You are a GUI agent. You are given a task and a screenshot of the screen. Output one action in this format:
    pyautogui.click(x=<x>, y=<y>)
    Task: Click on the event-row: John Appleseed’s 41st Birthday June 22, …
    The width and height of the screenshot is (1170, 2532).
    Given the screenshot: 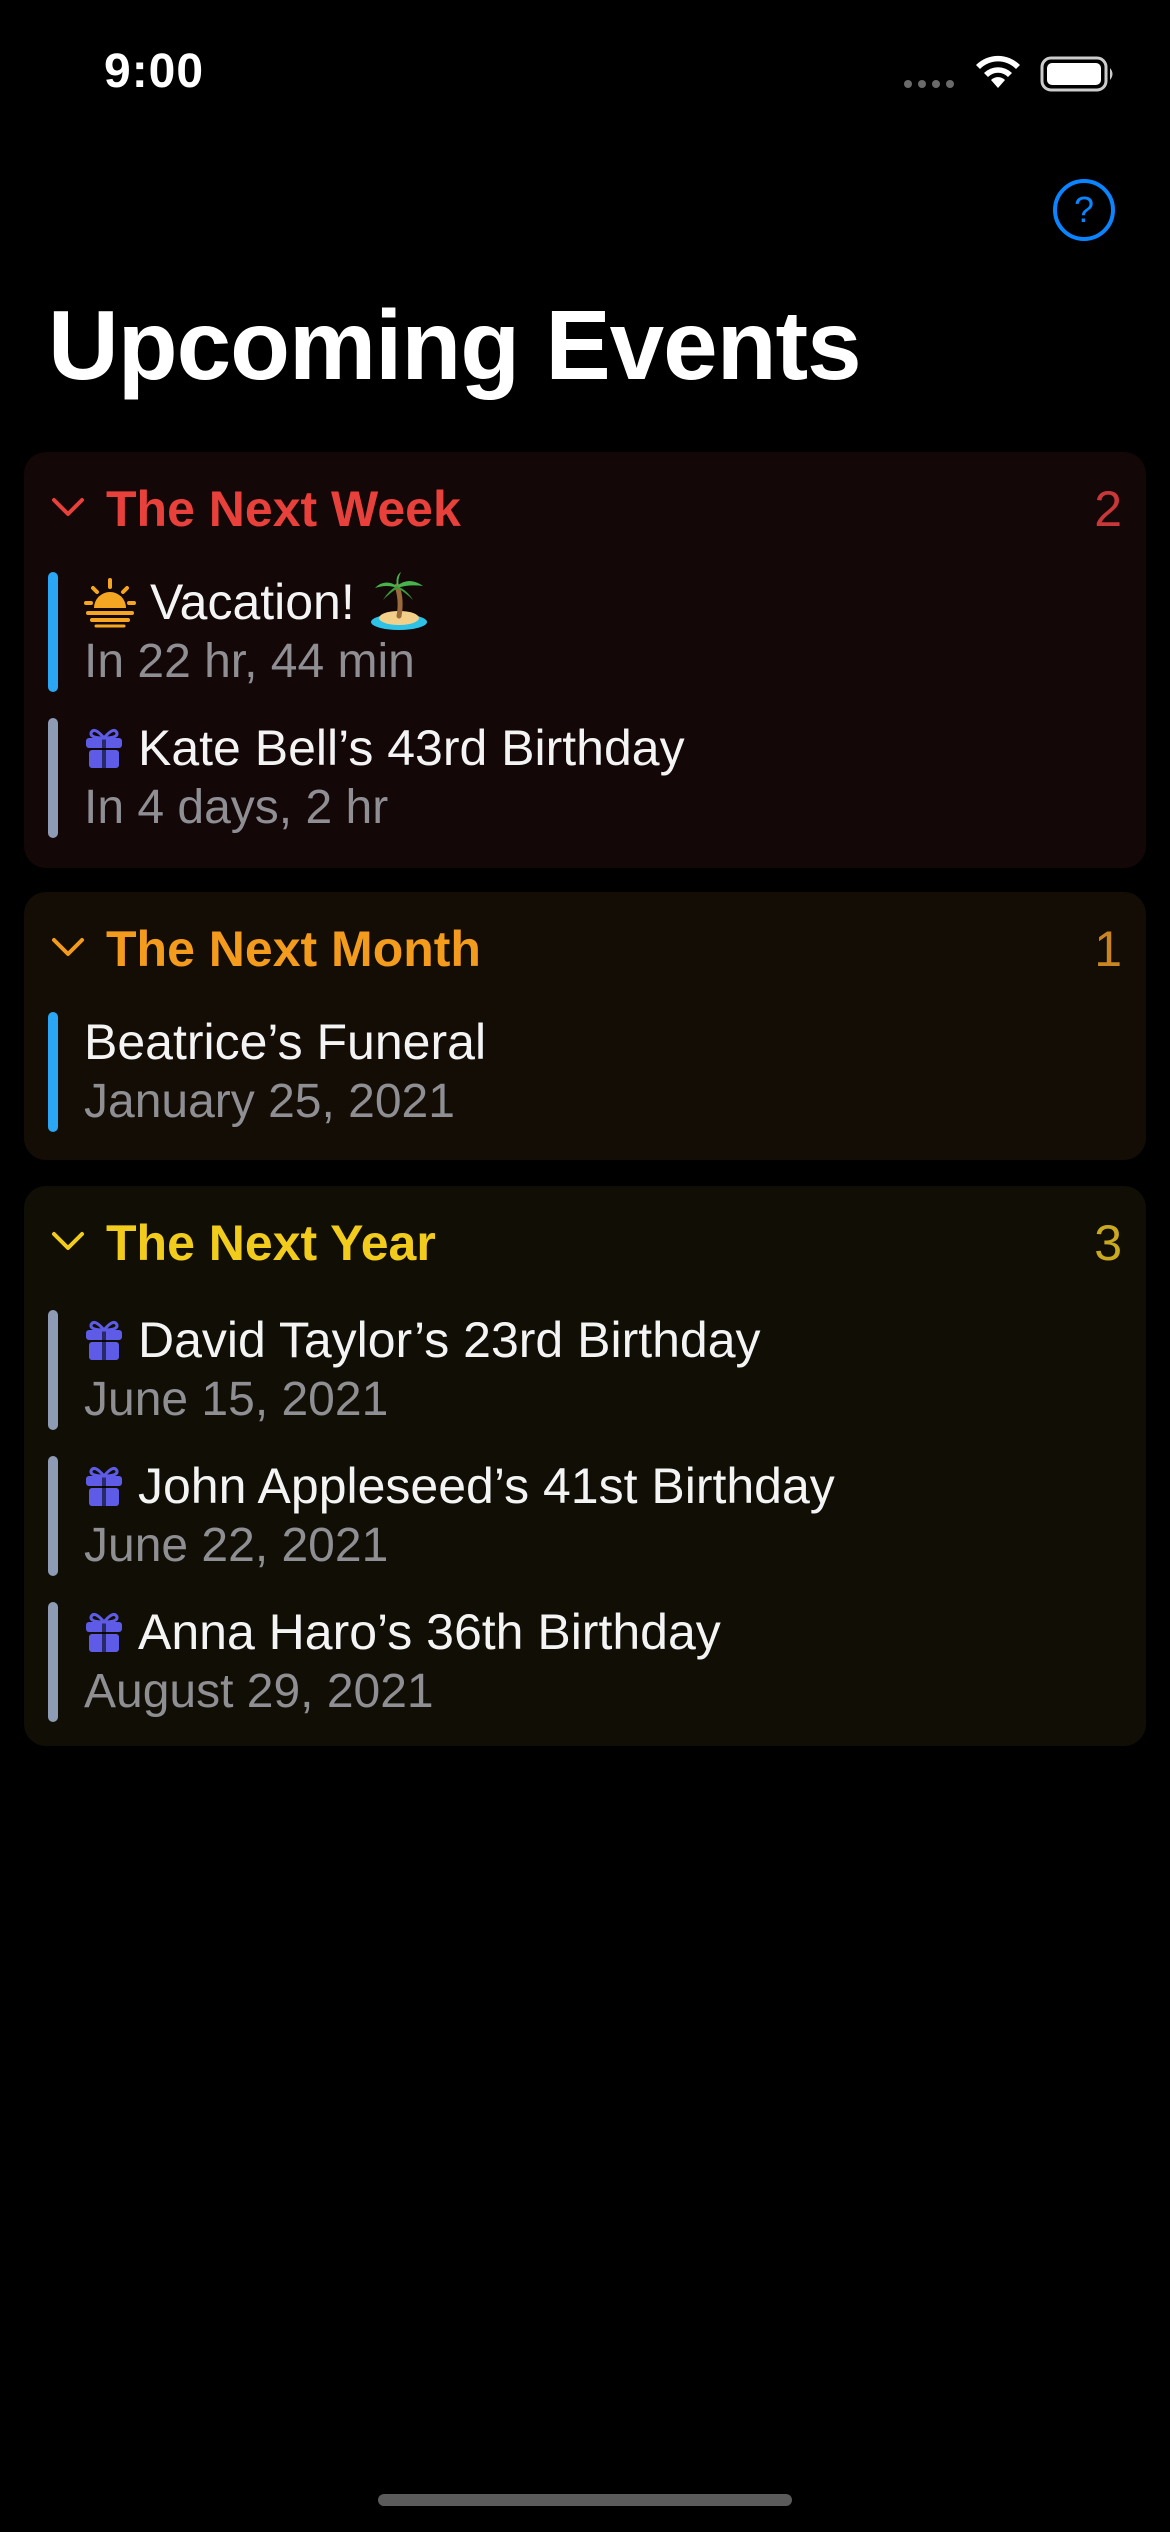 What is the action you would take?
    pyautogui.click(x=578, y=1516)
    